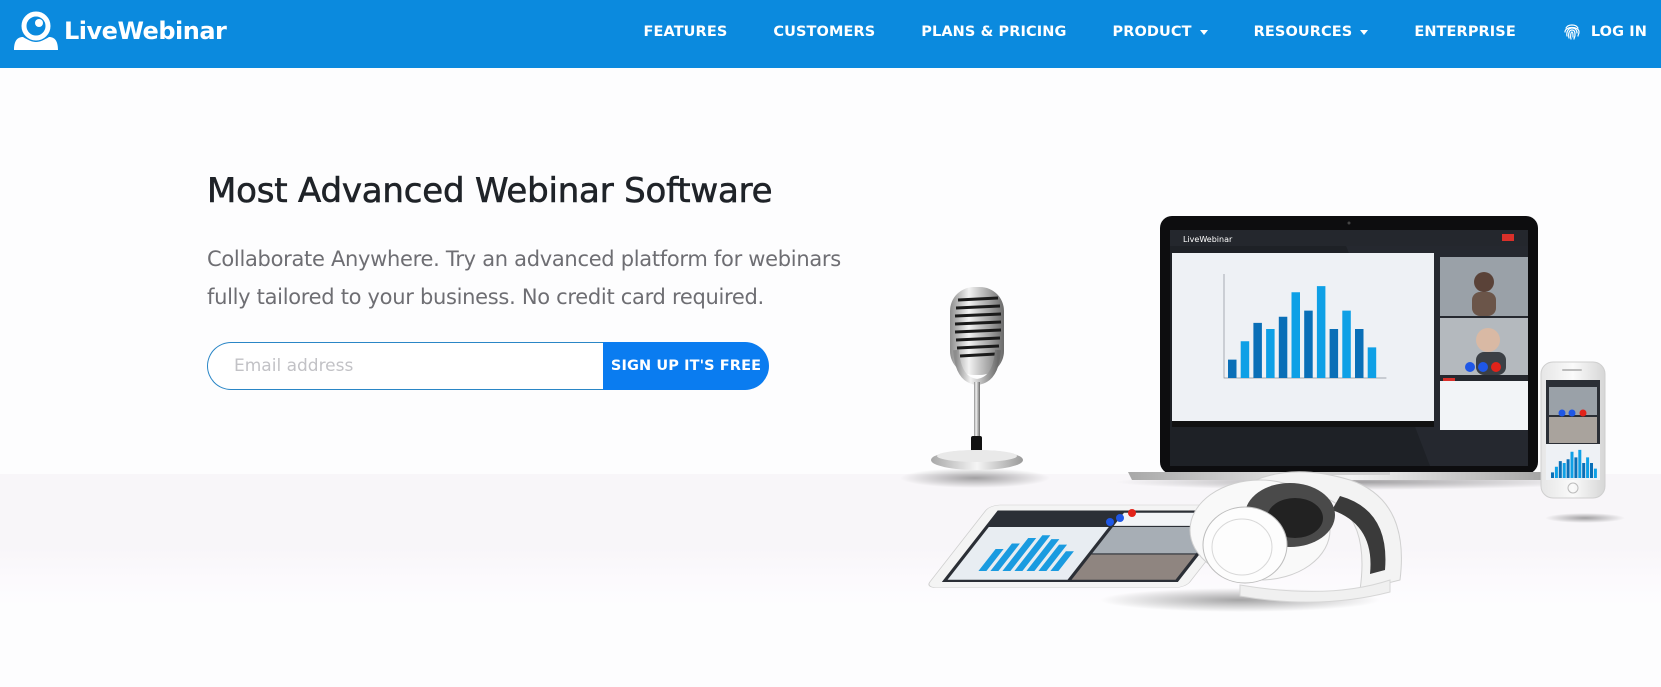 The height and width of the screenshot is (687, 1661). I want to click on screen-record-badge, so click(1508, 237).